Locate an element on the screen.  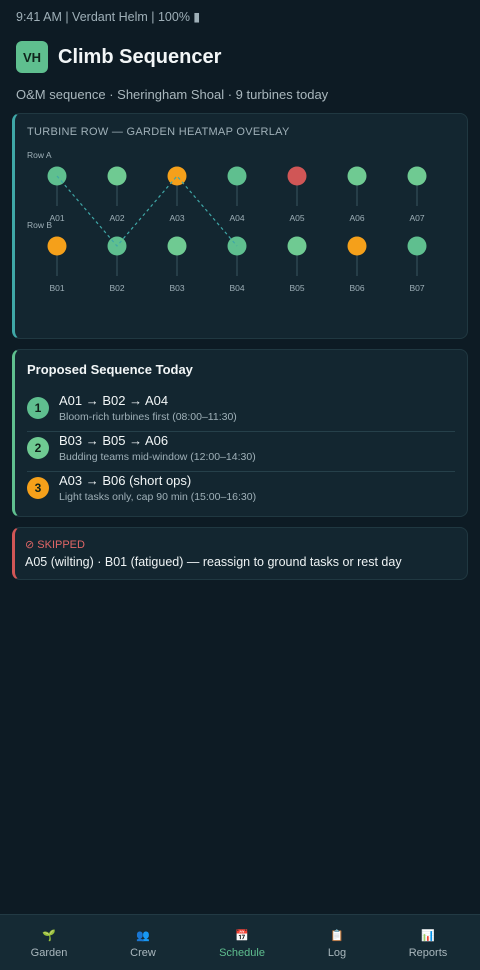
app-header: VH Climb Sequencer is located at coordinates (118, 57).